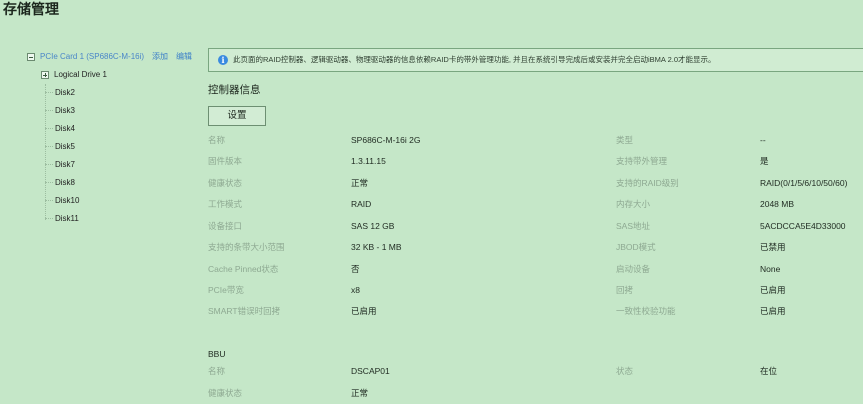  What do you see at coordinates (636, 247) in the screenshot?
I see `field-label: JBOD模式` at bounding box center [636, 247].